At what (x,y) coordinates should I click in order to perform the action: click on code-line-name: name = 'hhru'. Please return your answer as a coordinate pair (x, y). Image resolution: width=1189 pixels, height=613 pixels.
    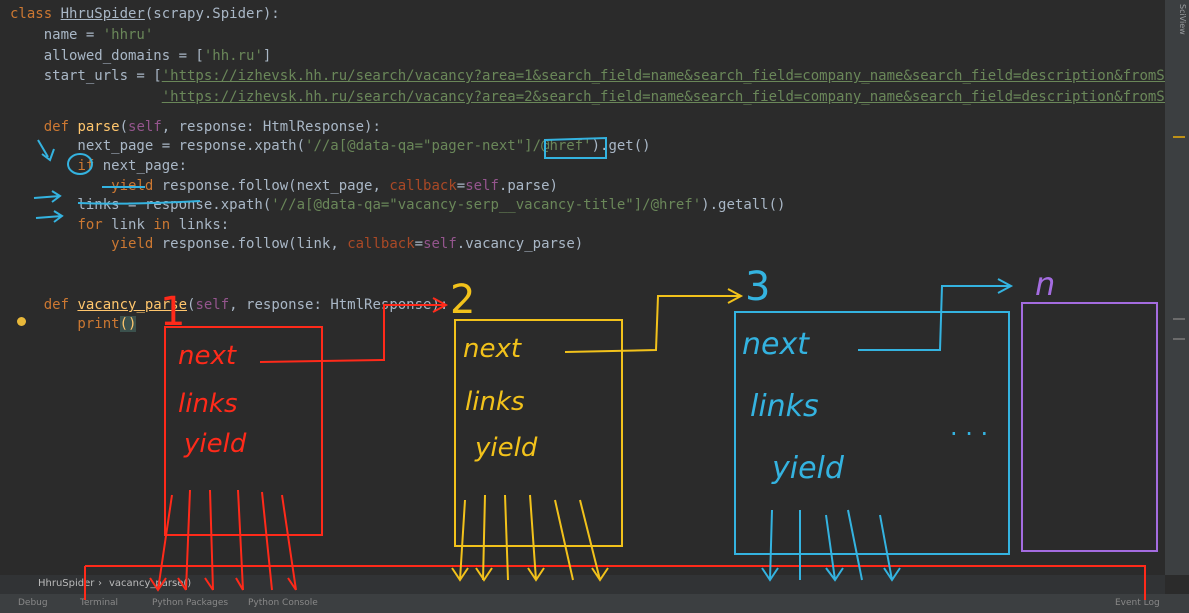
    Looking at the image, I should click on (82, 35).